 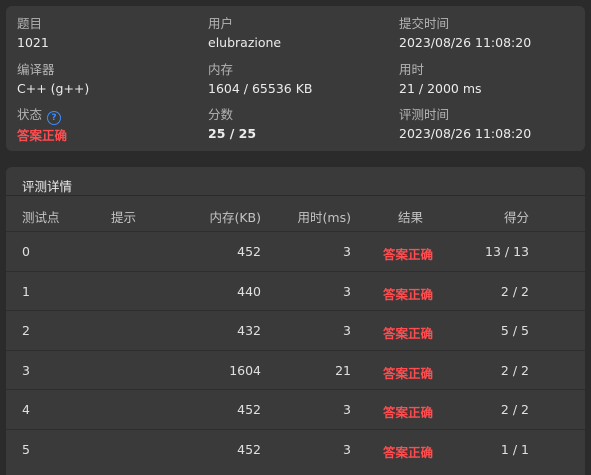 What do you see at coordinates (514, 449) in the screenshot?
I see `cell-score: 1 / 1` at bounding box center [514, 449].